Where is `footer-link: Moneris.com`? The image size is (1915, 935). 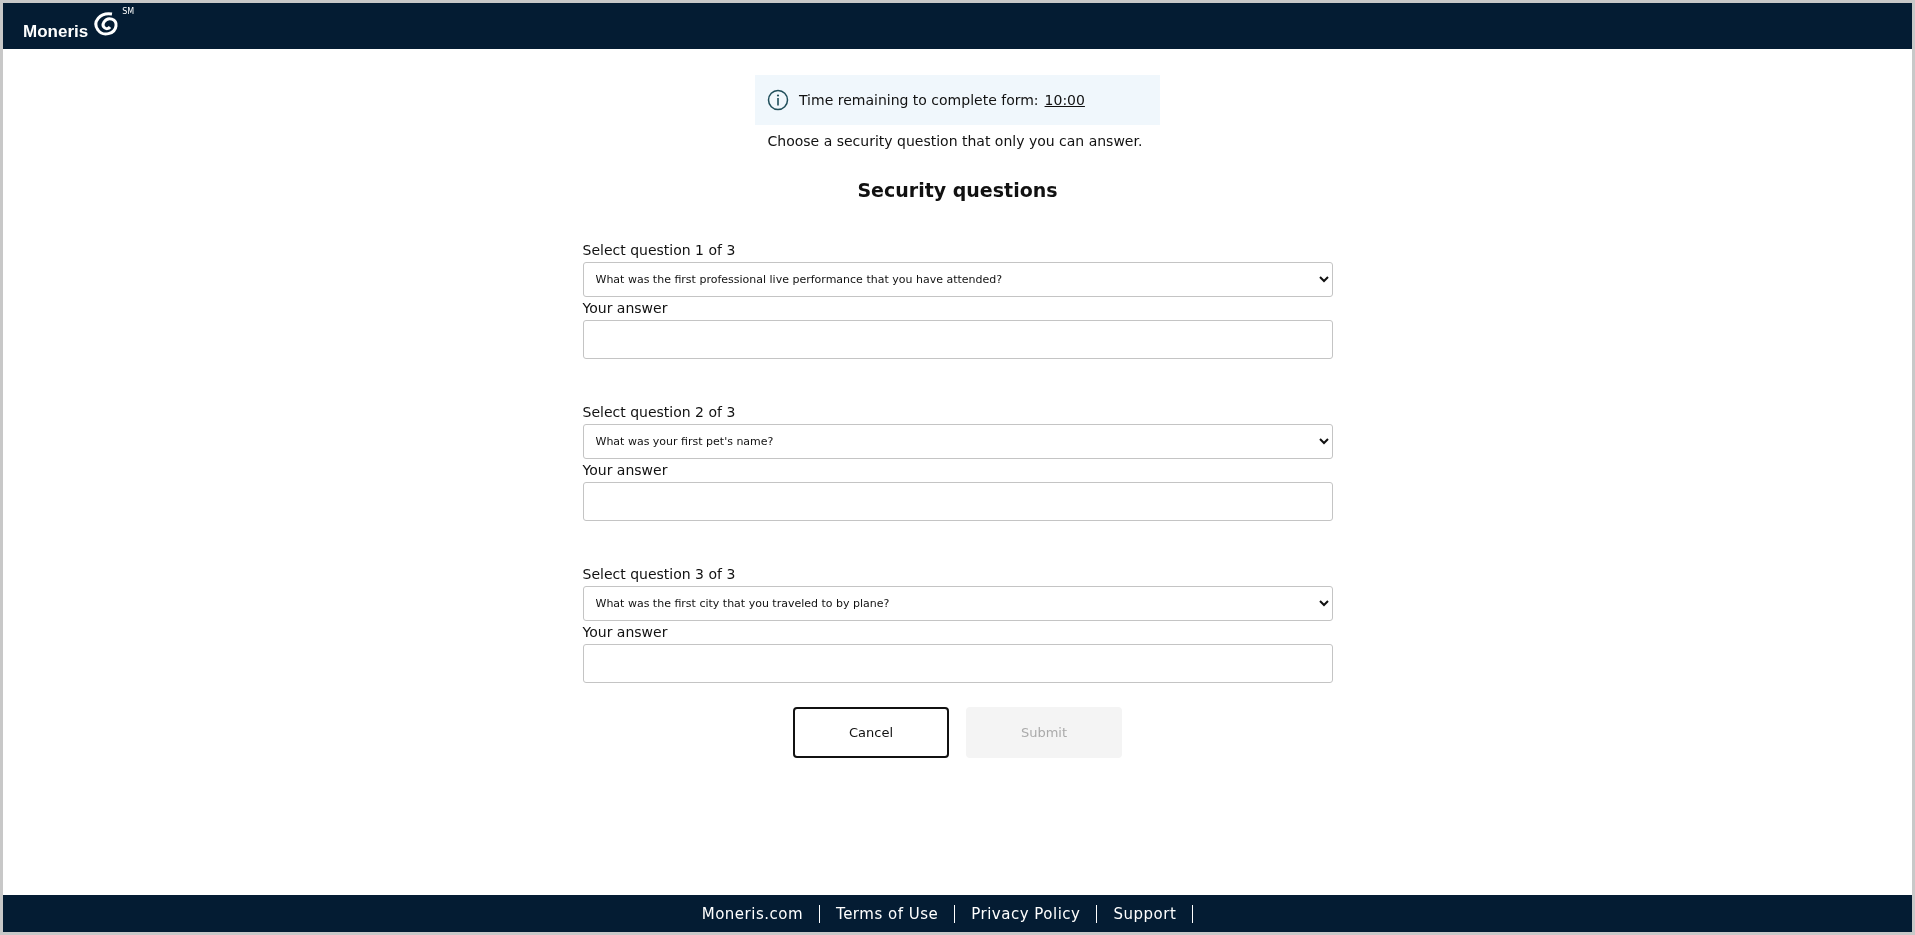 footer-link: Moneris.com is located at coordinates (752, 913).